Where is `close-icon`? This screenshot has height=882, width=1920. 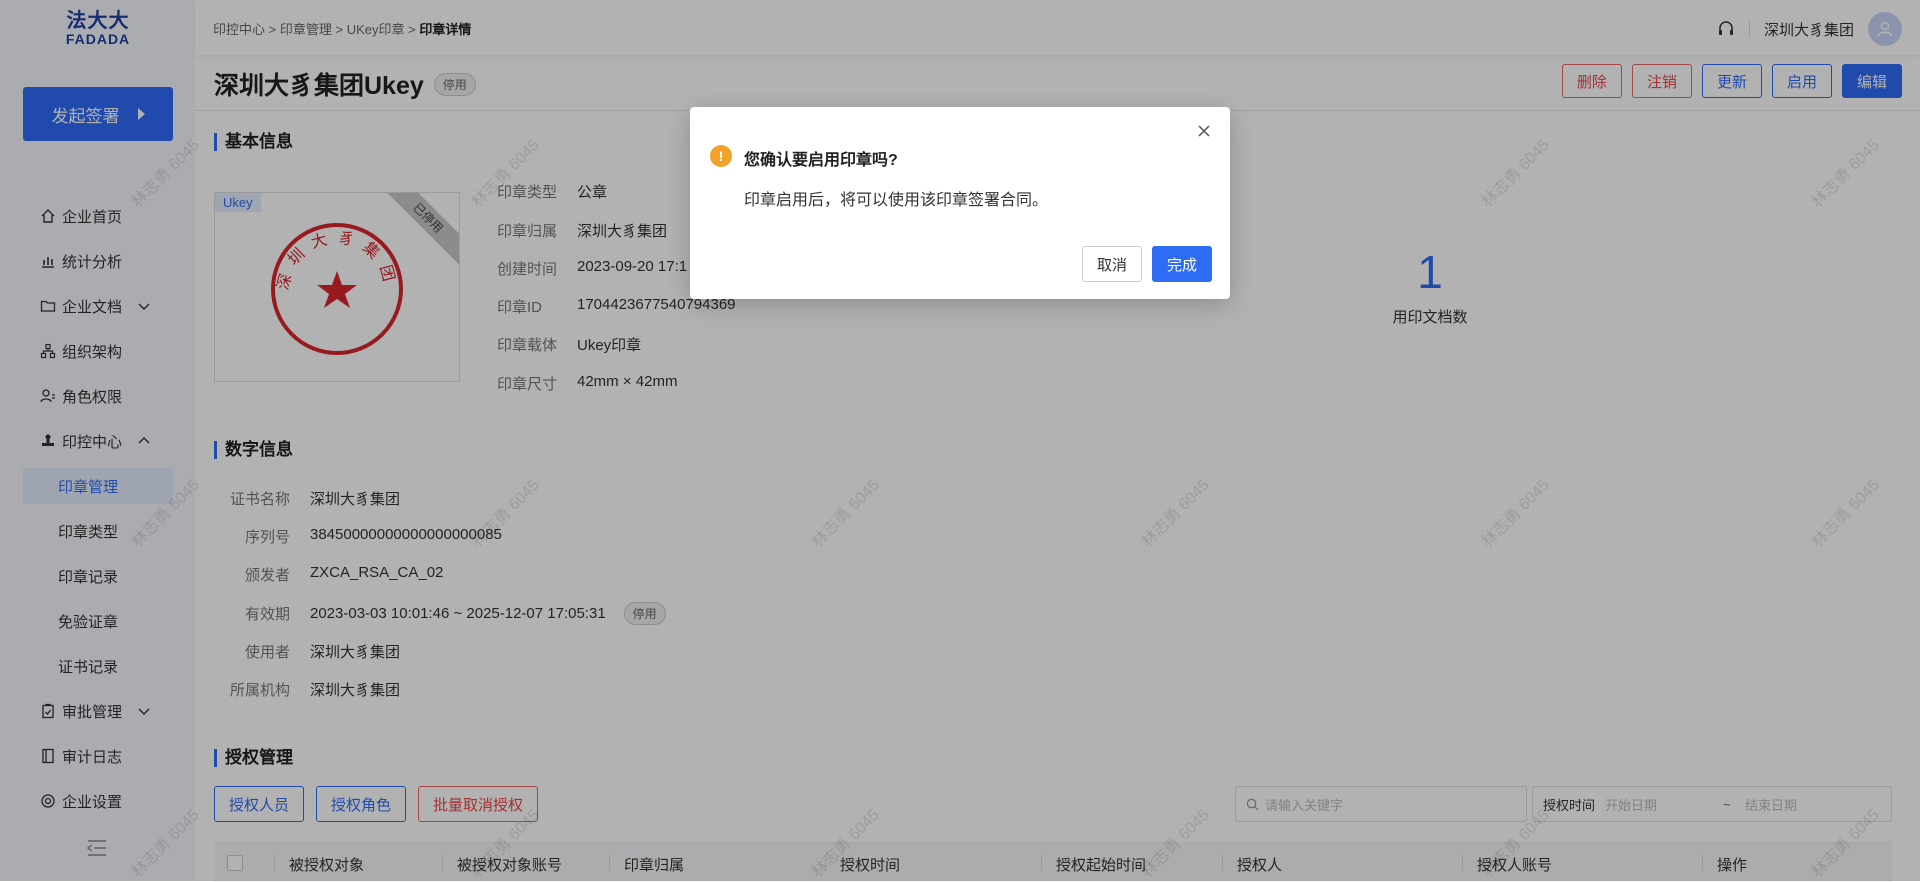
close-icon is located at coordinates (1204, 131).